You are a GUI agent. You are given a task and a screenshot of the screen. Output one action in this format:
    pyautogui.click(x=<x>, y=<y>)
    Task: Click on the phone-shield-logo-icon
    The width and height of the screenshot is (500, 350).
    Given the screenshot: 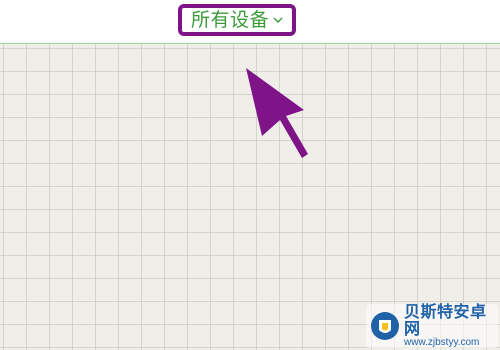 What is the action you would take?
    pyautogui.click(x=385, y=326)
    